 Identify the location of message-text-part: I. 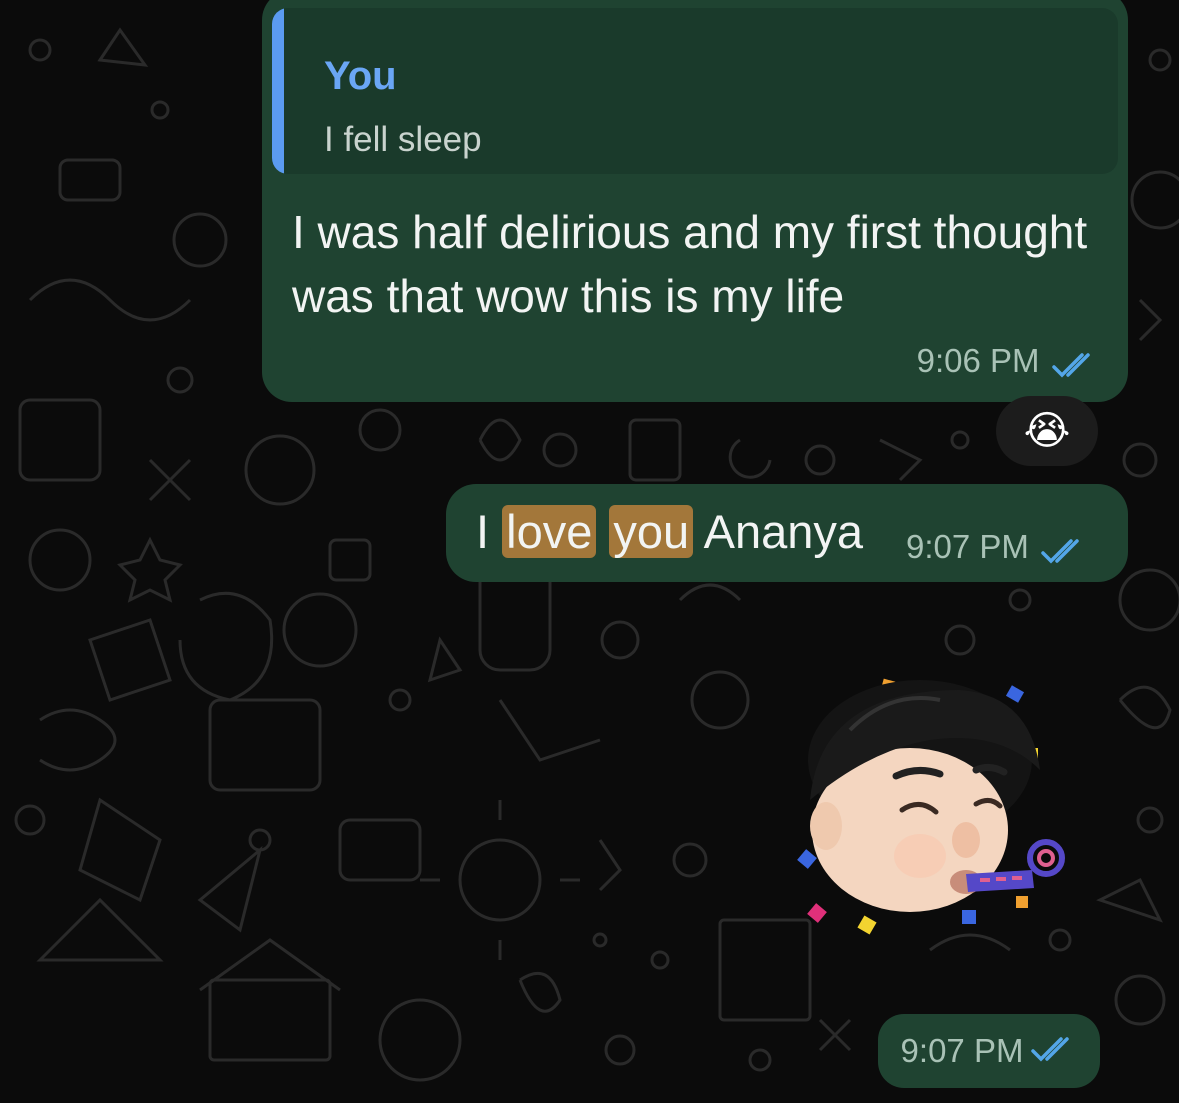
(489, 531).